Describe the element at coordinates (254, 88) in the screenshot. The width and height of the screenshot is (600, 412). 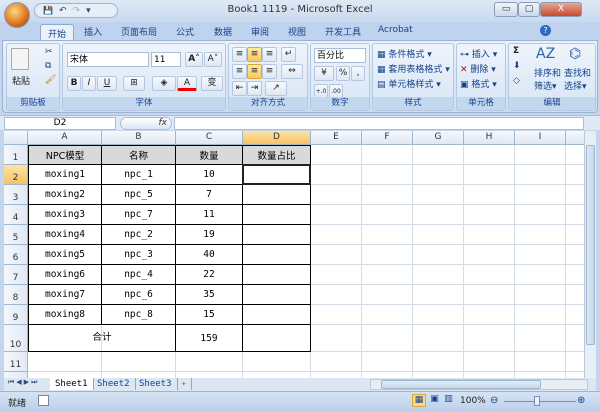
I see `increase-indent-button: ⇥` at that location.